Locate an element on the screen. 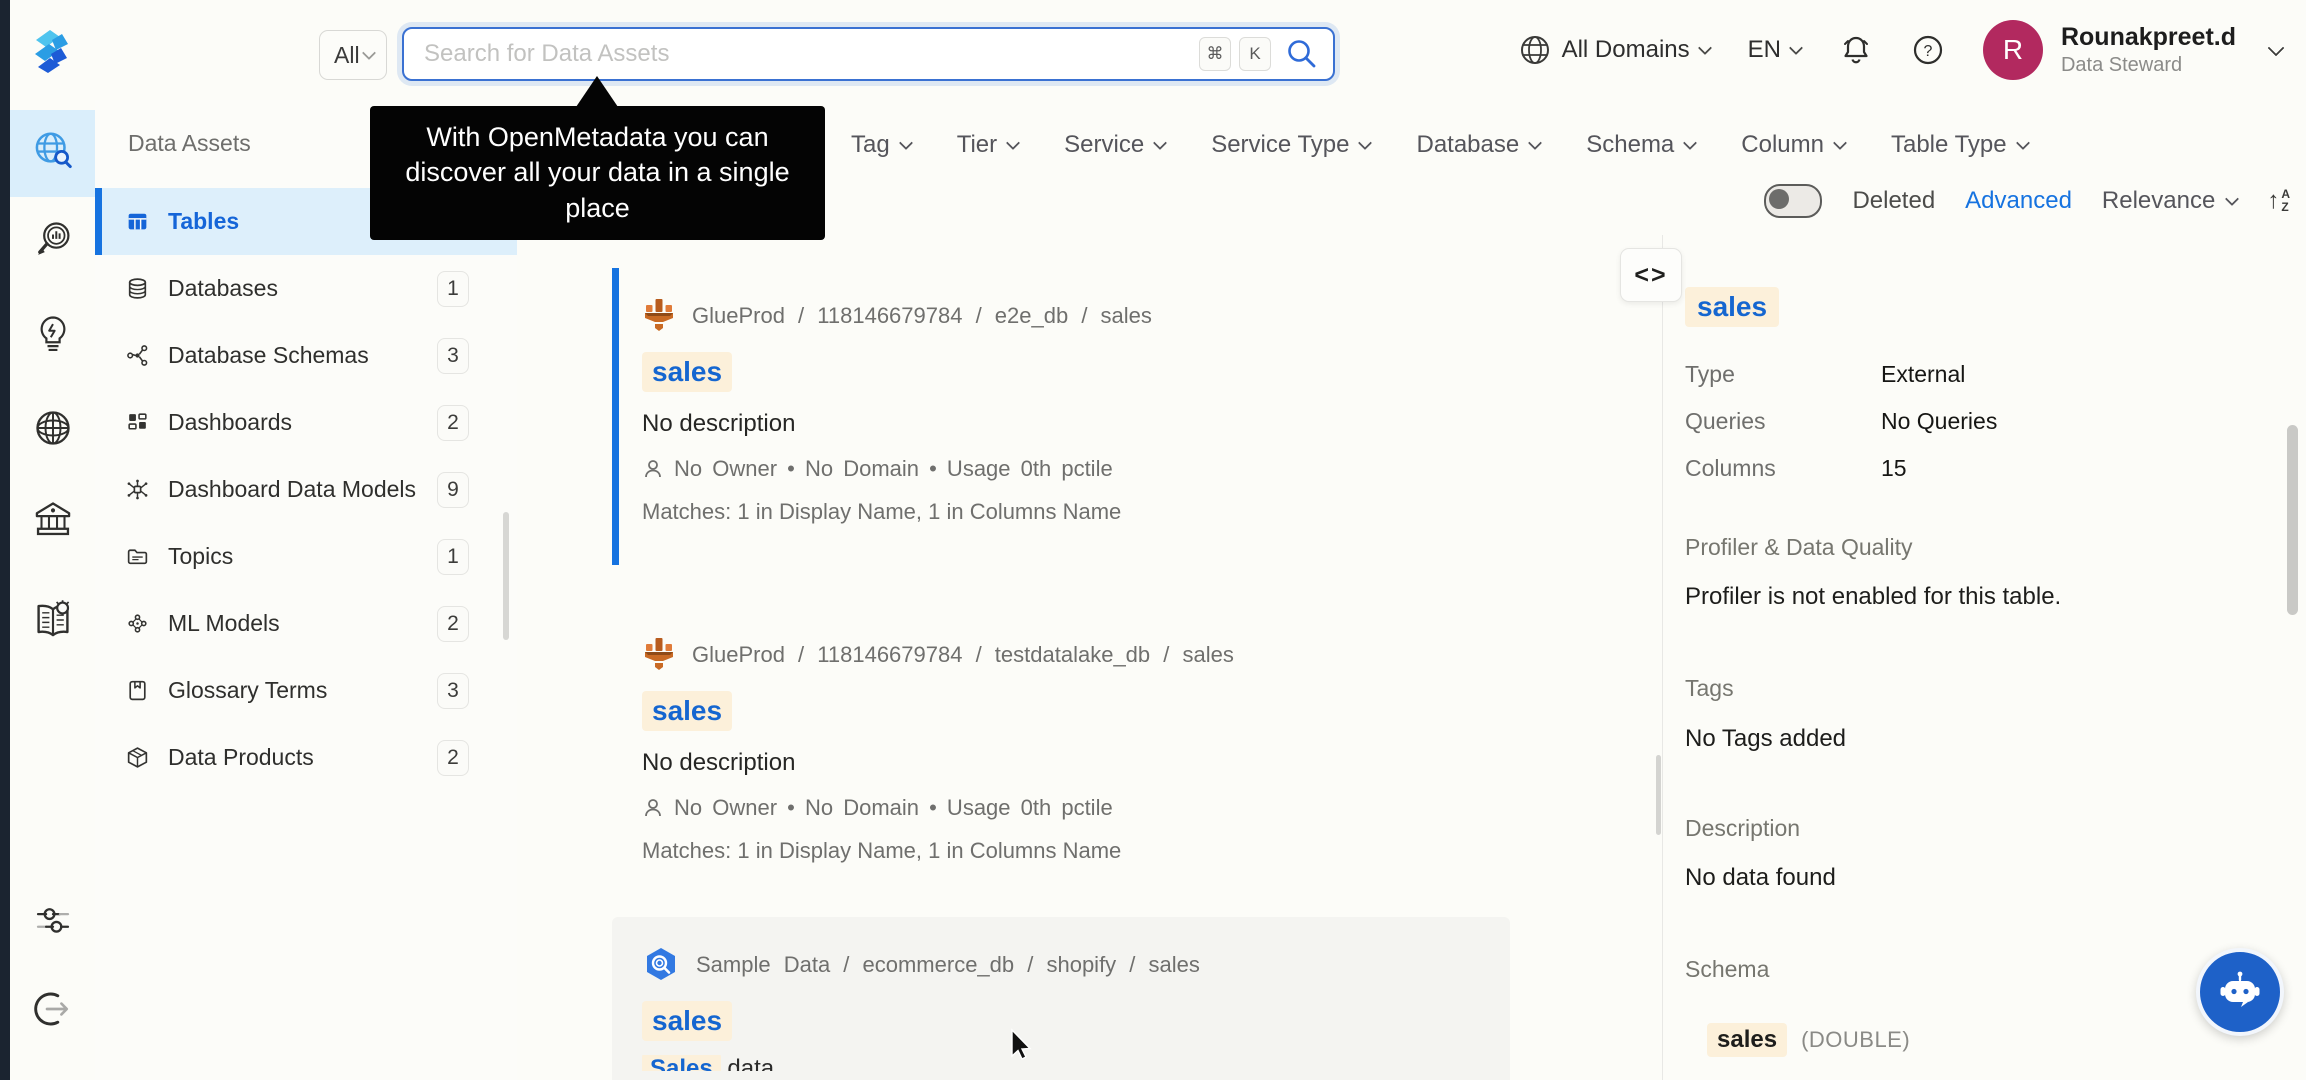  sidebar-item-insights is located at coordinates (52, 334).